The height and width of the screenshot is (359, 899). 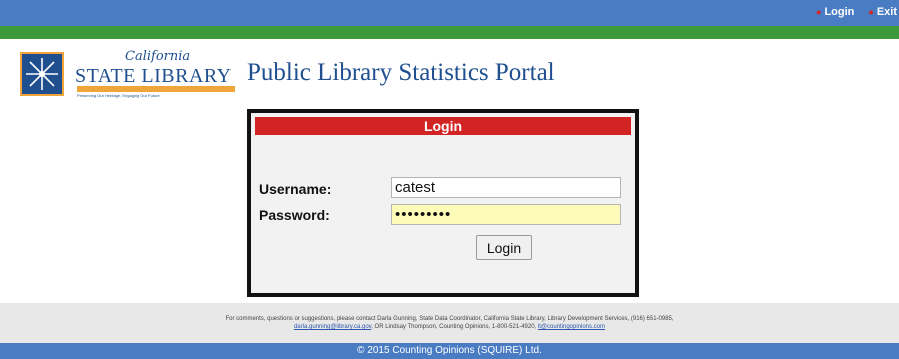 What do you see at coordinates (401, 72) in the screenshot?
I see `page-title: Public Library Statistics Portal` at bounding box center [401, 72].